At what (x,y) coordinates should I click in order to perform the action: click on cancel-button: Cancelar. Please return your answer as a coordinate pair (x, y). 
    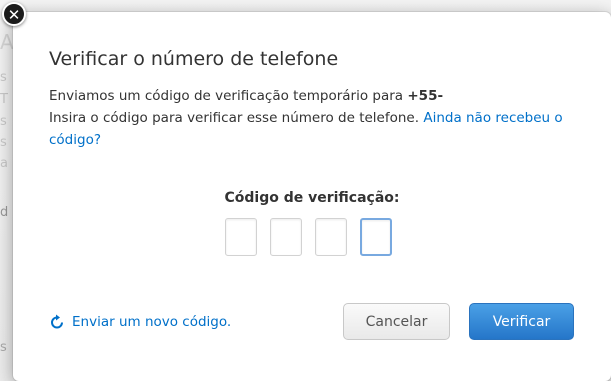
    Looking at the image, I should click on (396, 321).